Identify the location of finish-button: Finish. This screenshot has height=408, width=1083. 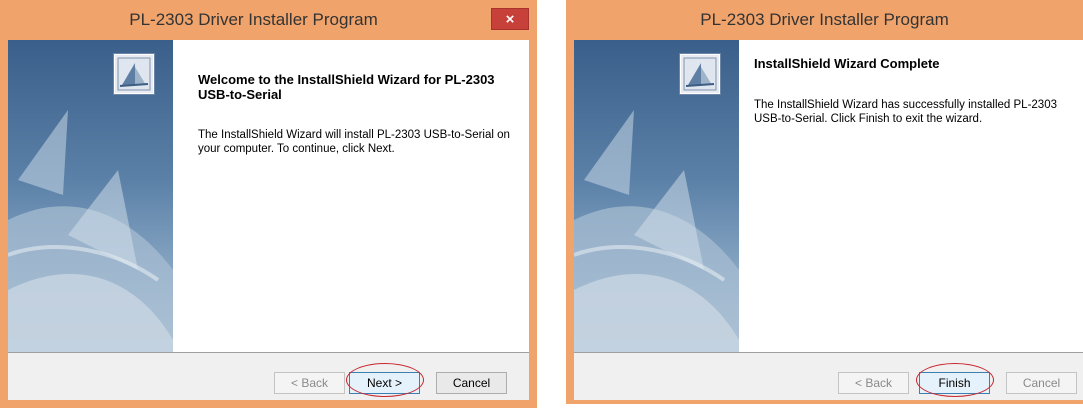
(954, 383).